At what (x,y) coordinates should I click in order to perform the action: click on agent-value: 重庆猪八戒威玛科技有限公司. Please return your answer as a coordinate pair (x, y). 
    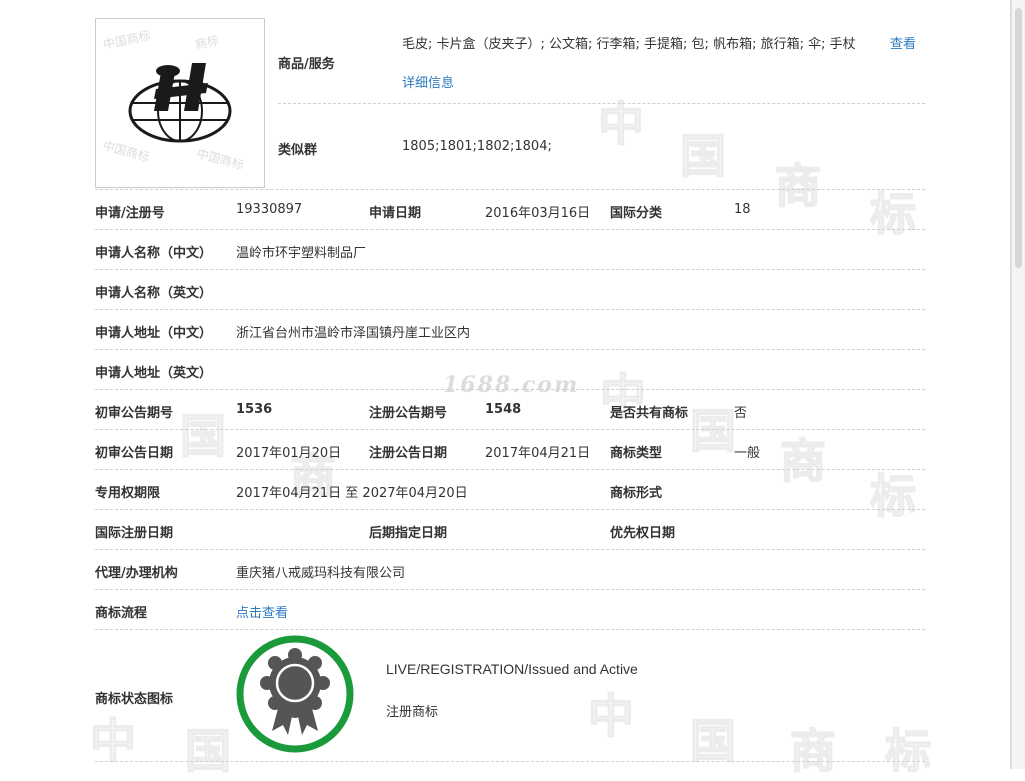
    Looking at the image, I should click on (321, 573).